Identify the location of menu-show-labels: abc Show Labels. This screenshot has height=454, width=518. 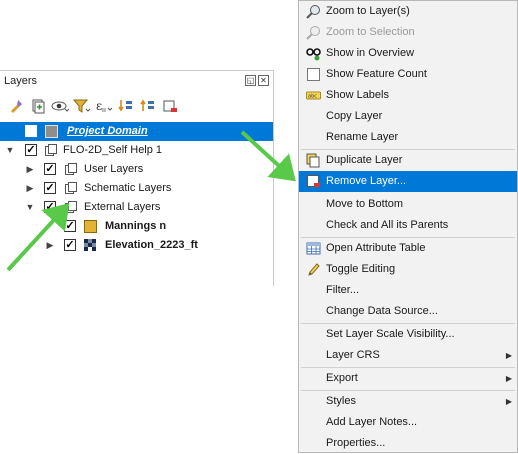
(408, 95).